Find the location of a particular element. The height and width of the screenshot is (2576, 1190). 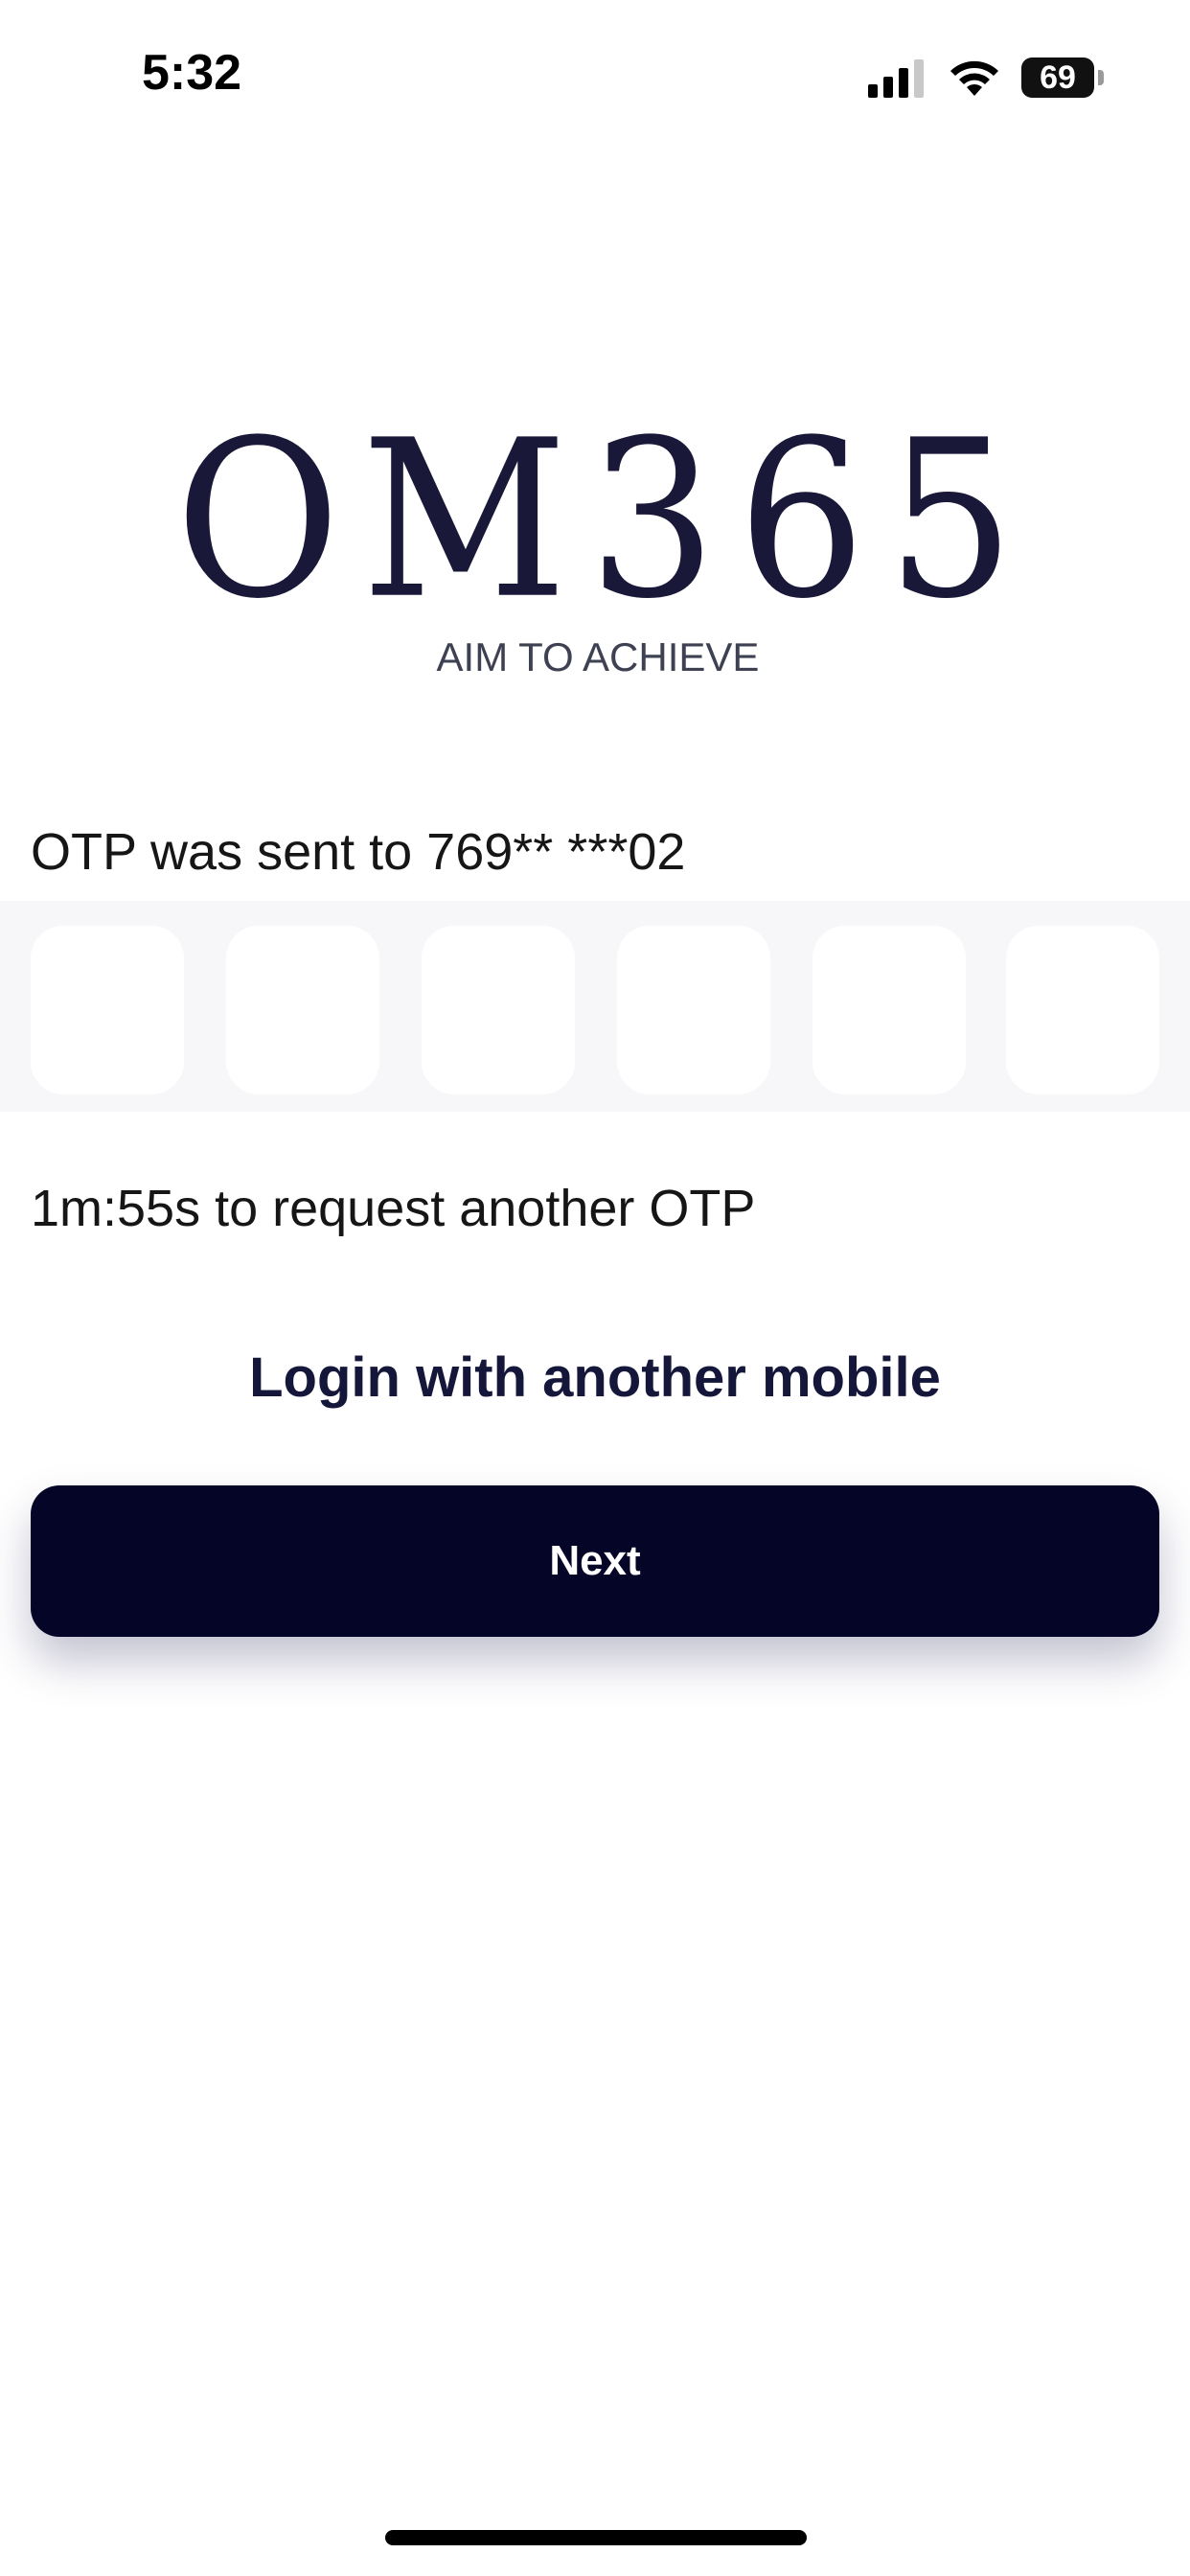

battery-icon: 69 is located at coordinates (1063, 78).